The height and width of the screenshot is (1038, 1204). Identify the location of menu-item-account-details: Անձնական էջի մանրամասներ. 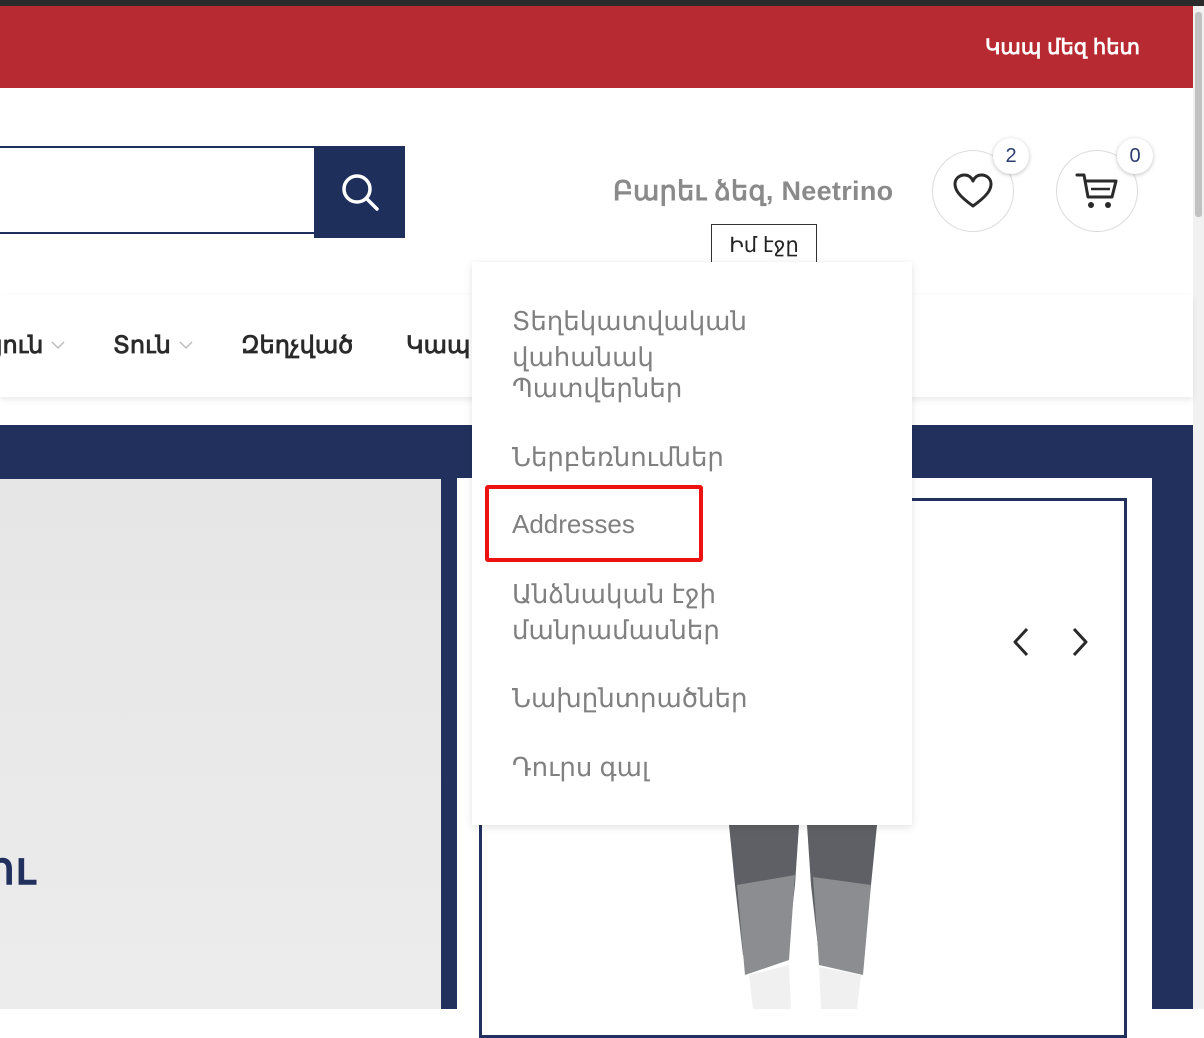
(642, 612).